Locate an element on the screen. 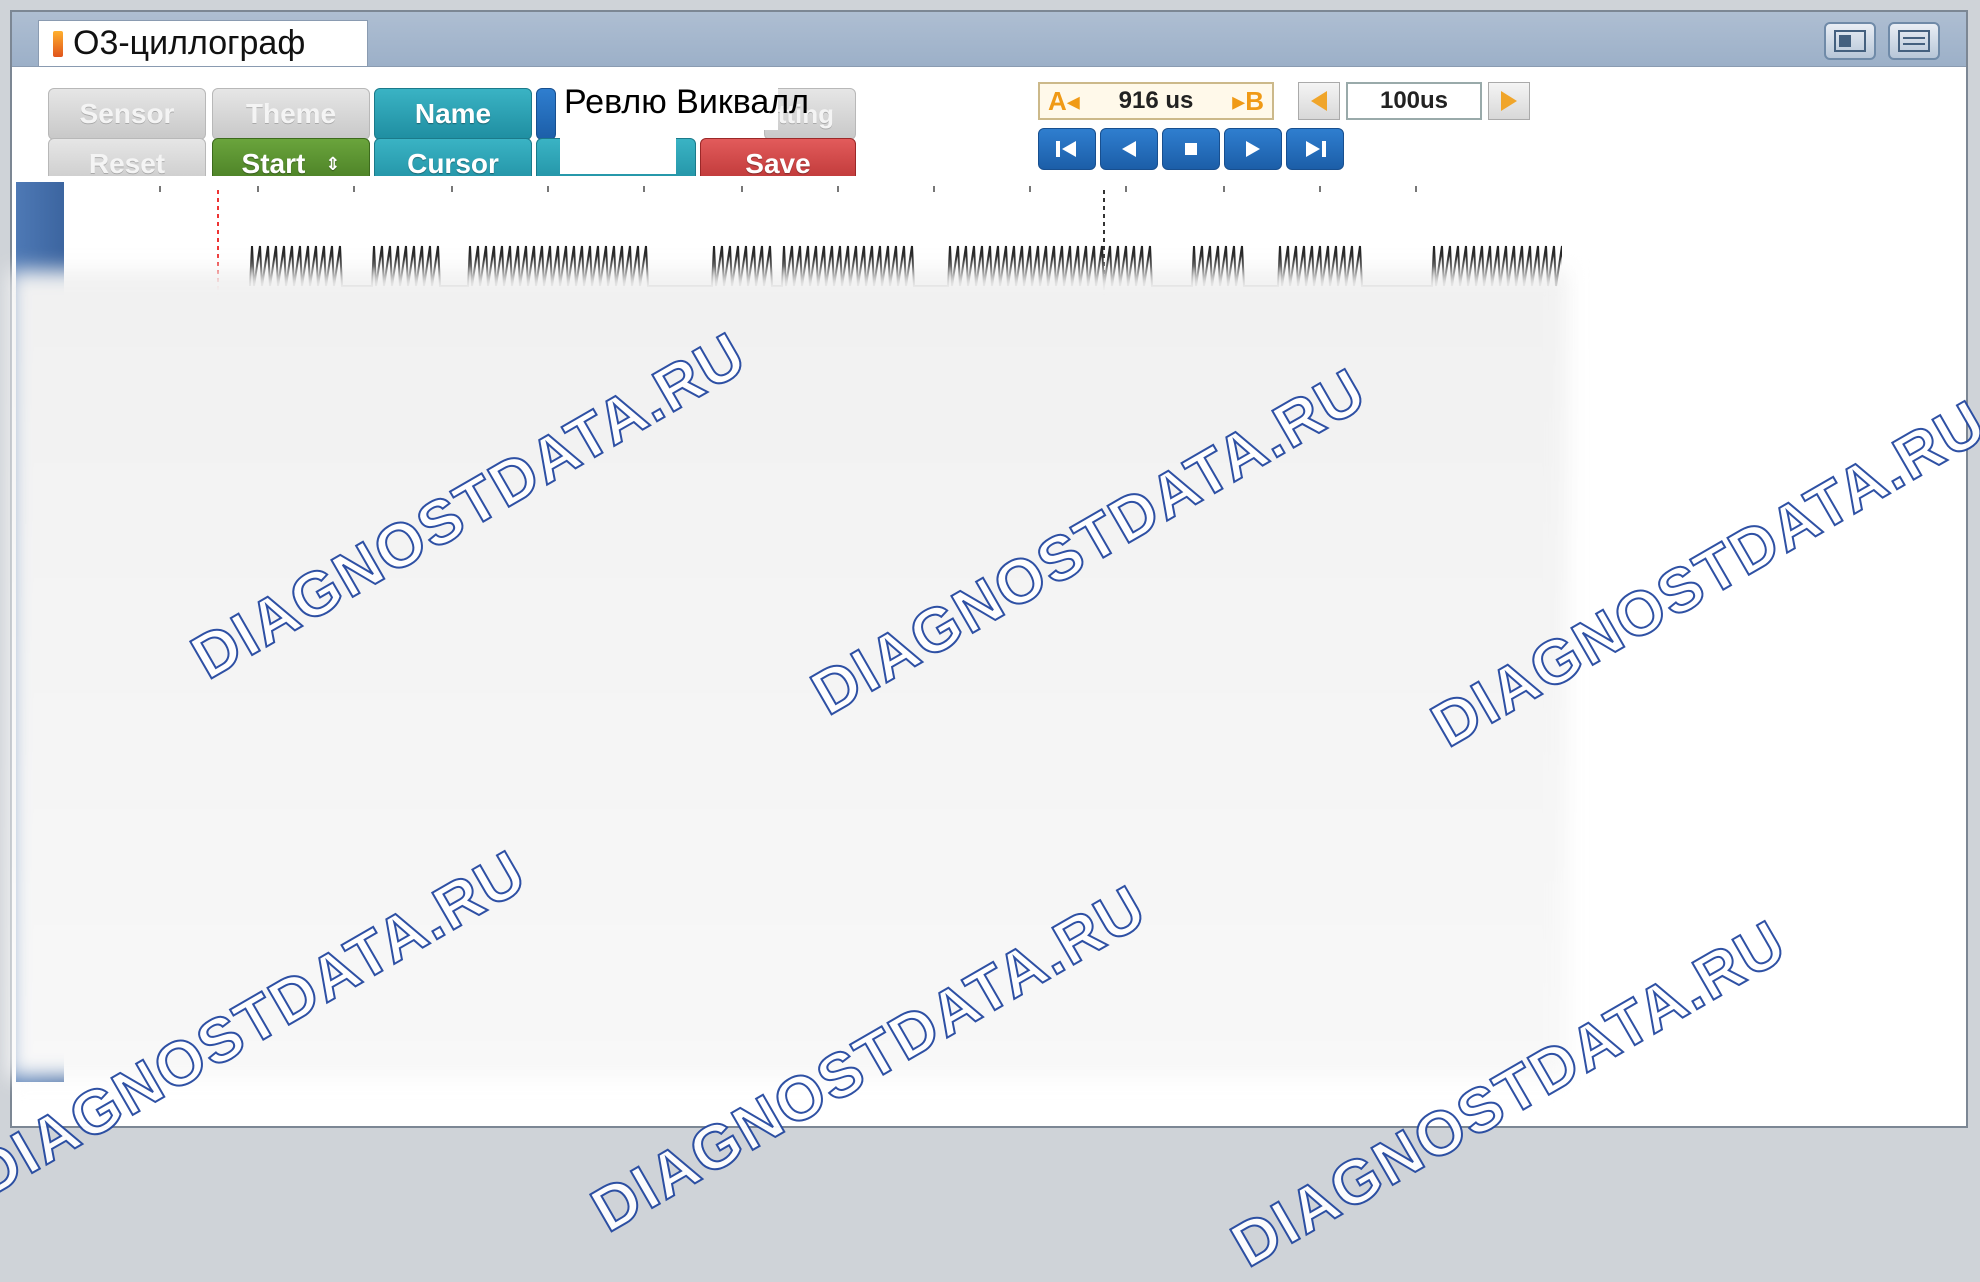 Image resolution: width=1980 pixels, height=1282 pixels. stepper-icon: ⇕ is located at coordinates (333, 163).